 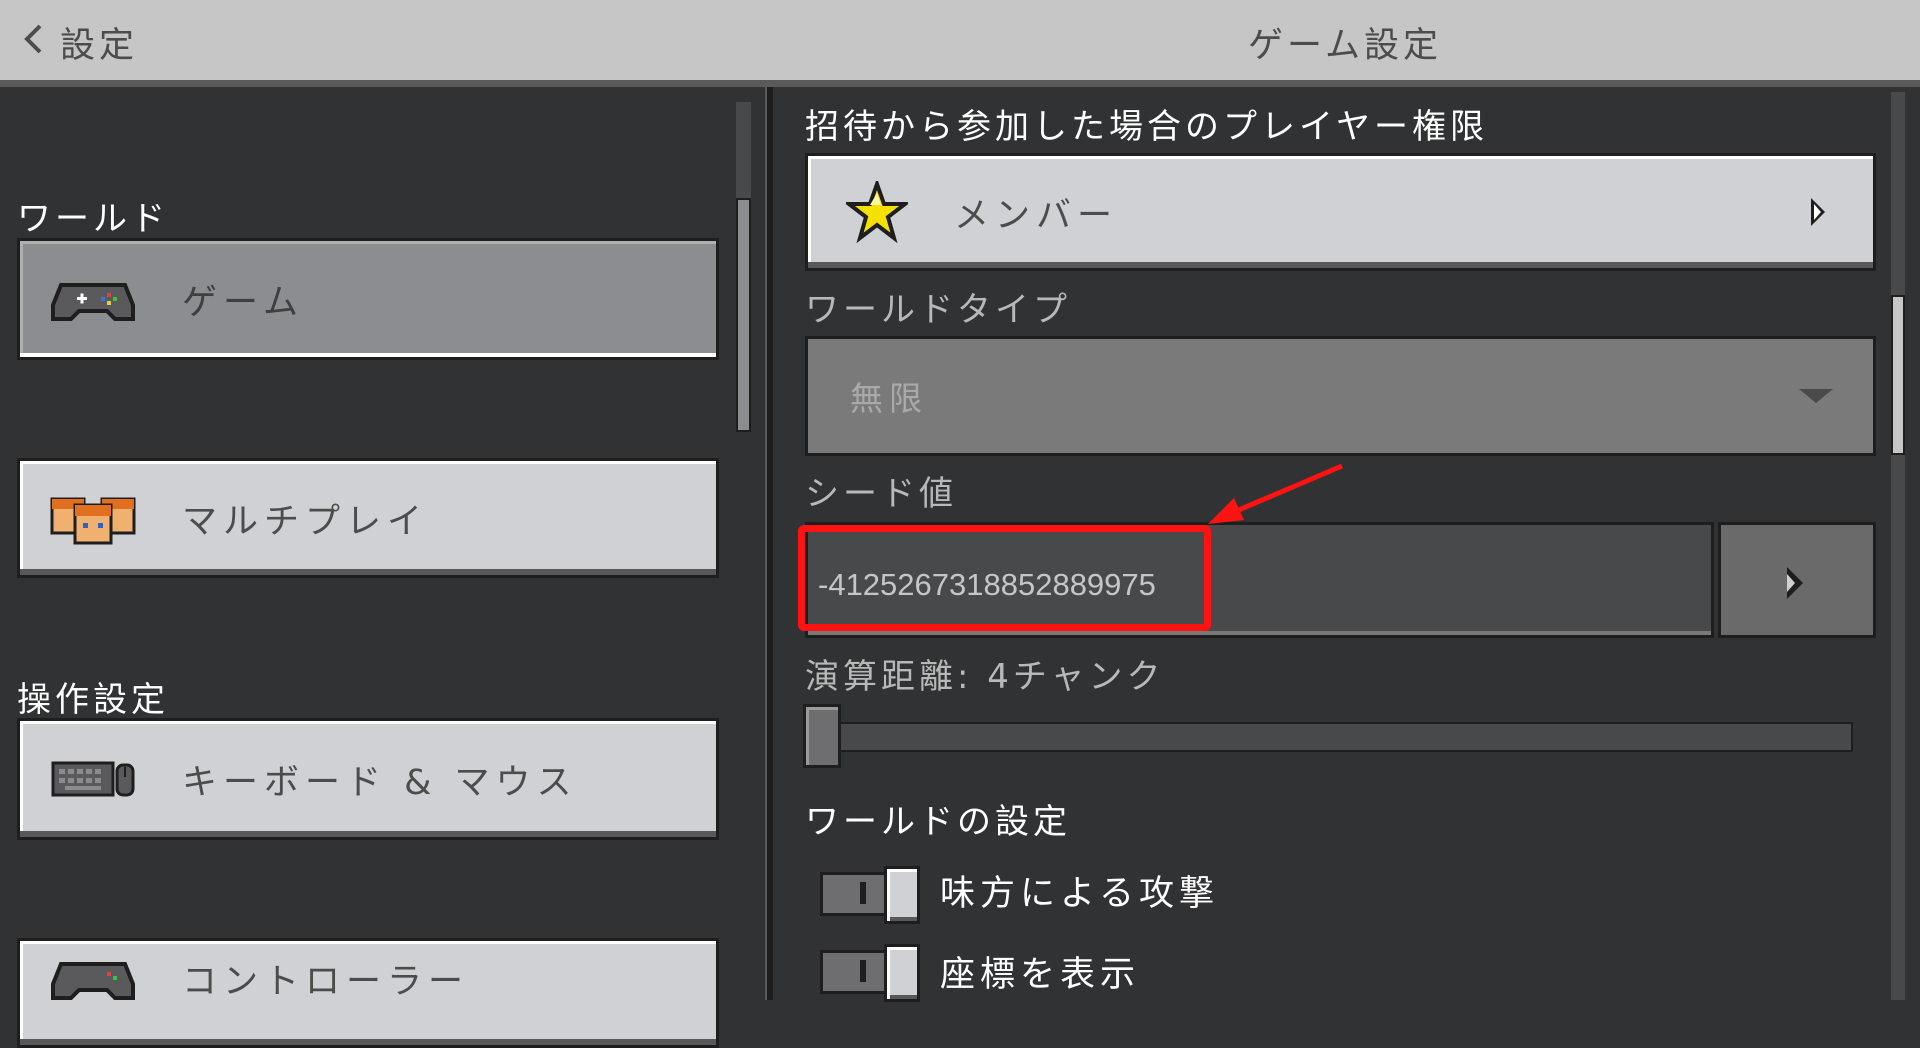 I want to click on simulation-distance-label: 演算距離: 4チャンク, so click(x=985, y=677).